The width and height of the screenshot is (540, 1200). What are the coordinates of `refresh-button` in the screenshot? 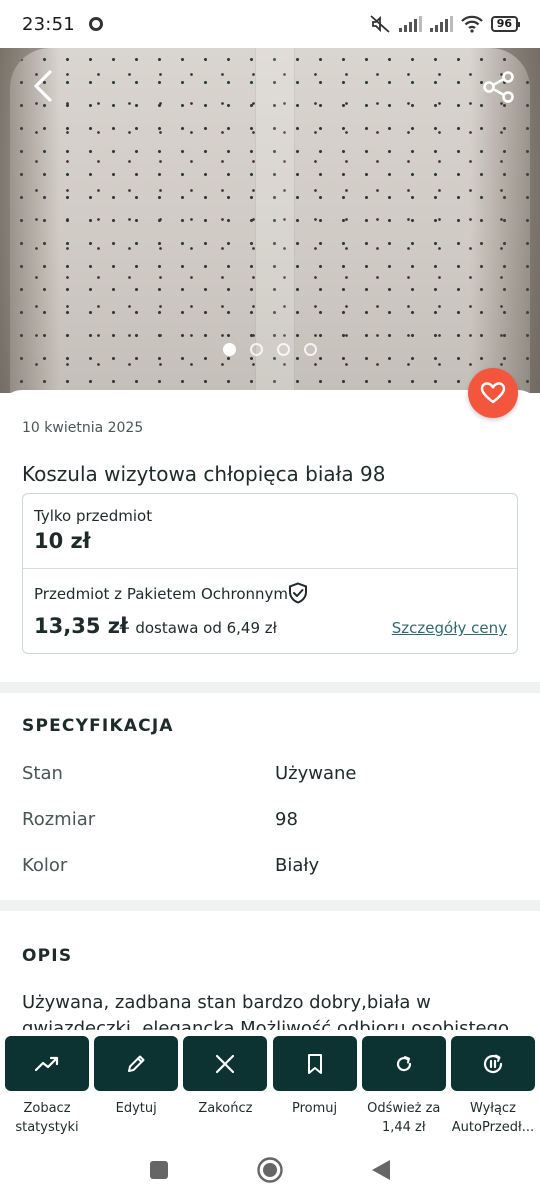 It's located at (403, 1063).